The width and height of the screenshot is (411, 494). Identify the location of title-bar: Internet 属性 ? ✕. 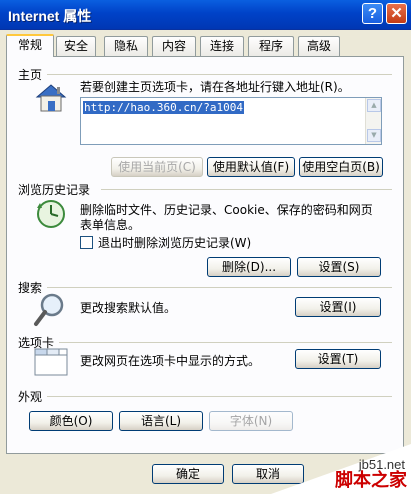
(205, 15).